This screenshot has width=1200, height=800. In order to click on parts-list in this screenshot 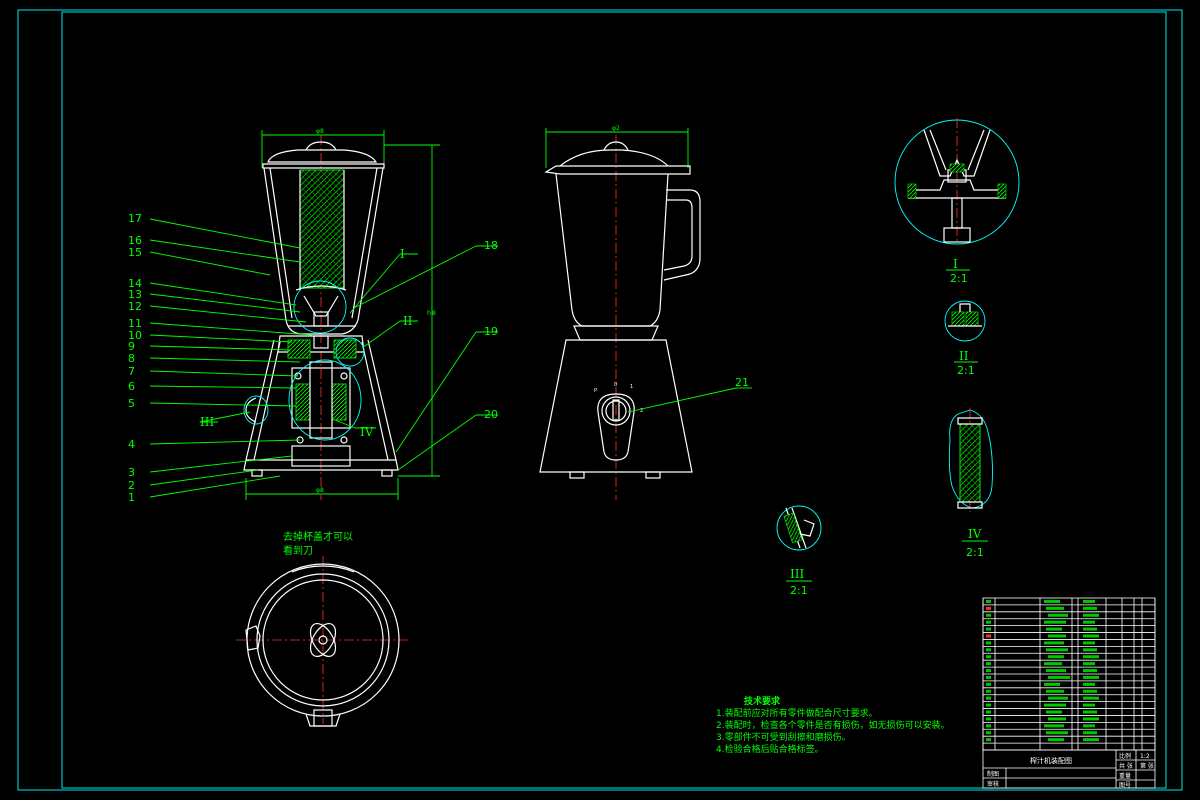, I will do `click(1069, 674)`.